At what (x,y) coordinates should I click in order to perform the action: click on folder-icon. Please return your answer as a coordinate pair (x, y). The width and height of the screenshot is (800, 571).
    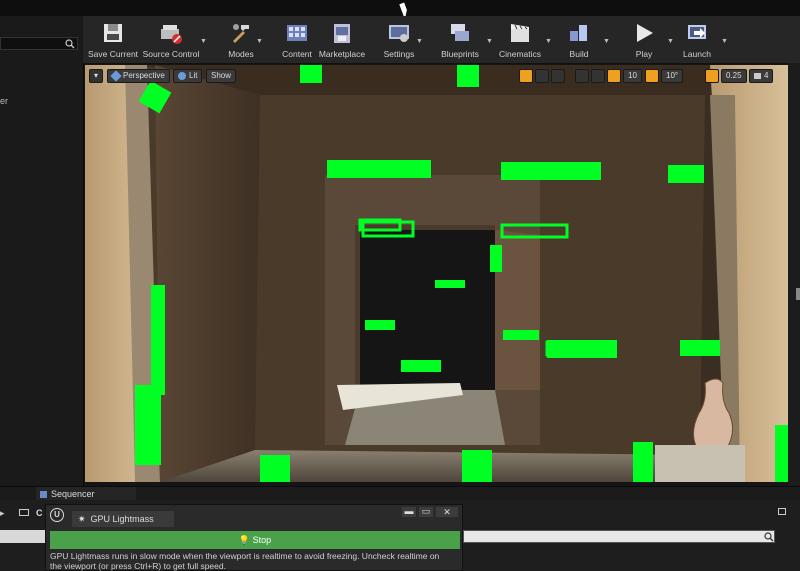
    Looking at the image, I should click on (24, 512).